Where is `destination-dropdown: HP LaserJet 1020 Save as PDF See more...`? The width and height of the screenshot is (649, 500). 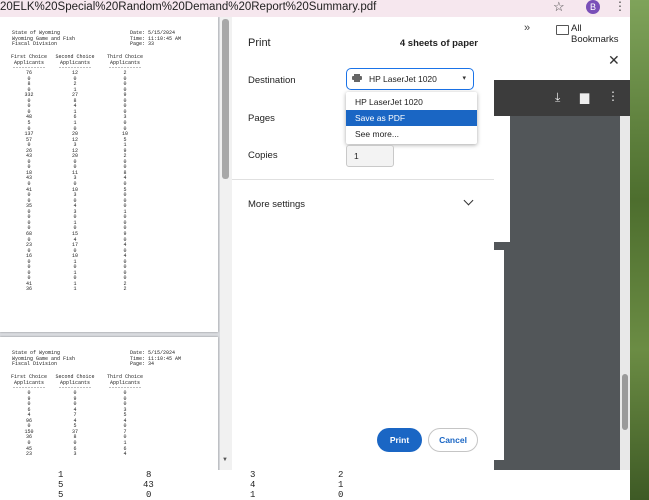
destination-dropdown: HP LaserJet 1020 Save as PDF See more... is located at coordinates (411, 118).